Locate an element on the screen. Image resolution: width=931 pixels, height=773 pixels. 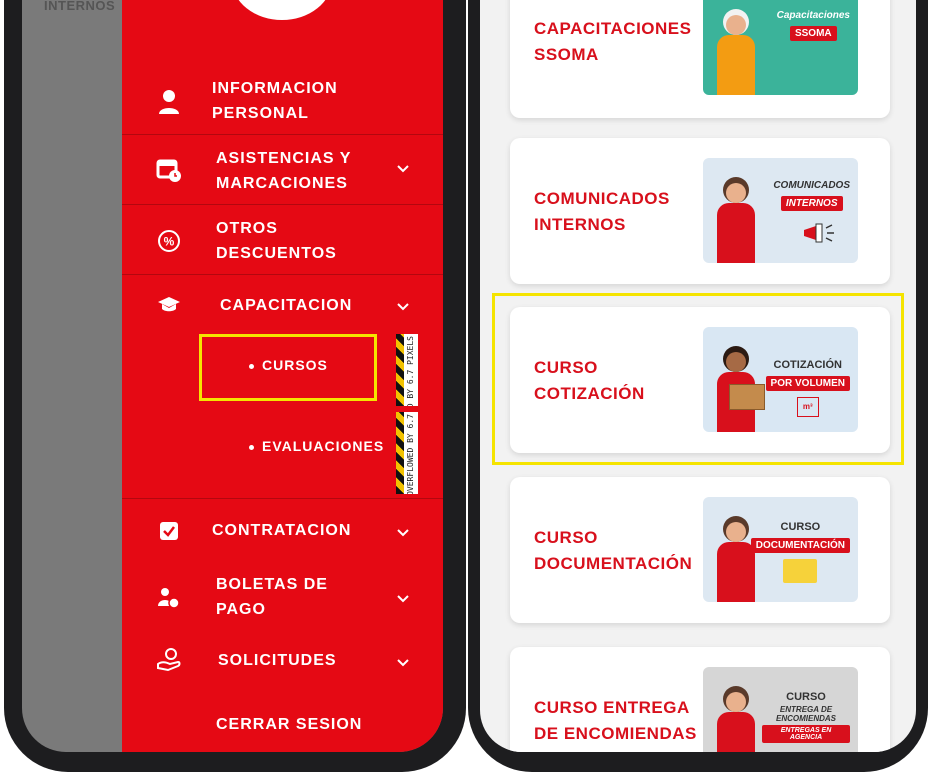
menu-label: ASISTENCIAS Y MARCACIONES is located at coordinates (284, 171).